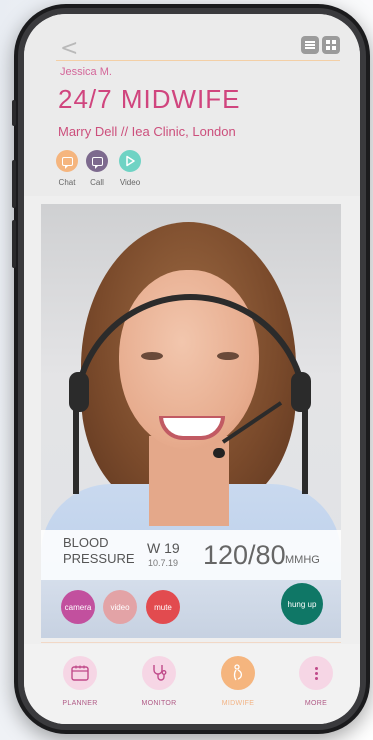 This screenshot has height=740, width=373. I want to click on page-title: 24/7 MIDWIFE, so click(149, 99).